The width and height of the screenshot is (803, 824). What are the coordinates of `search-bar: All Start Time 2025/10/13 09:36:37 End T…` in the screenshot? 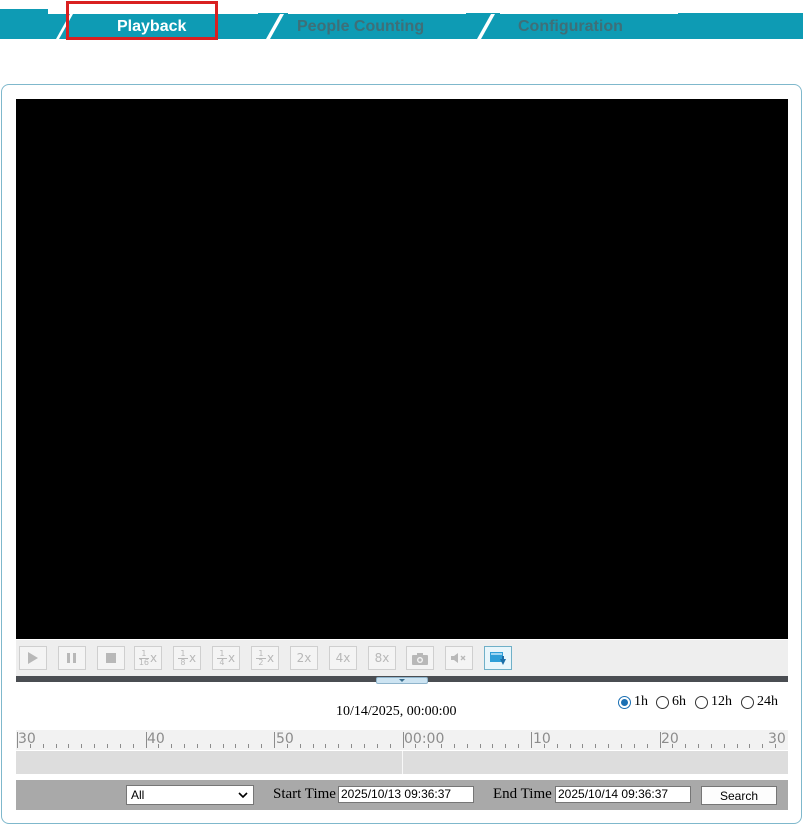 It's located at (402, 795).